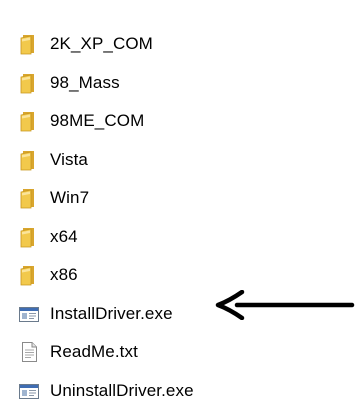  What do you see at coordinates (122, 391) in the screenshot?
I see `file-name: UninstallDriver.exe` at bounding box center [122, 391].